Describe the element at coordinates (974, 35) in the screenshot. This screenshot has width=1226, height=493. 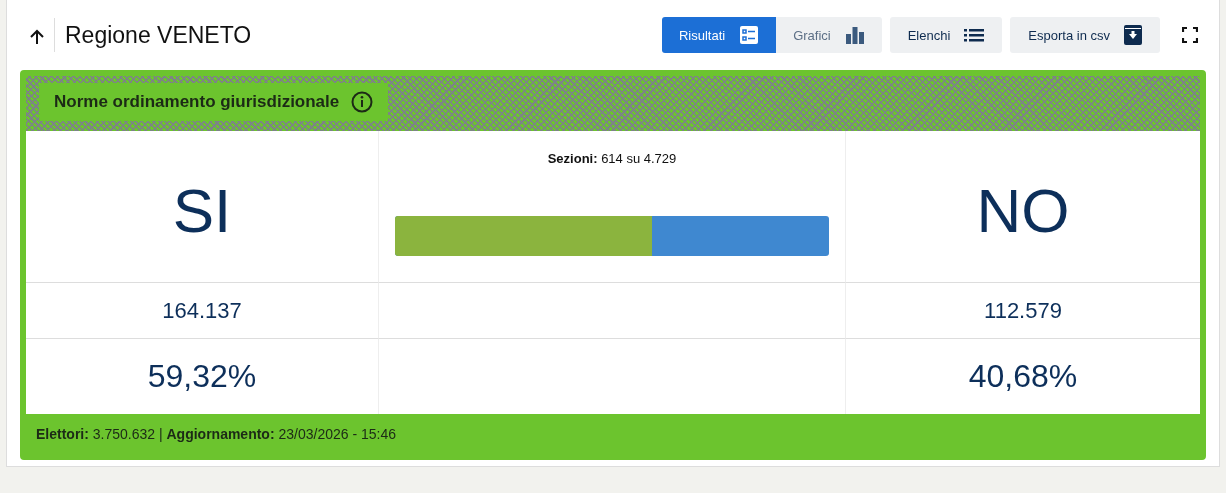
I see `list-icon` at that location.